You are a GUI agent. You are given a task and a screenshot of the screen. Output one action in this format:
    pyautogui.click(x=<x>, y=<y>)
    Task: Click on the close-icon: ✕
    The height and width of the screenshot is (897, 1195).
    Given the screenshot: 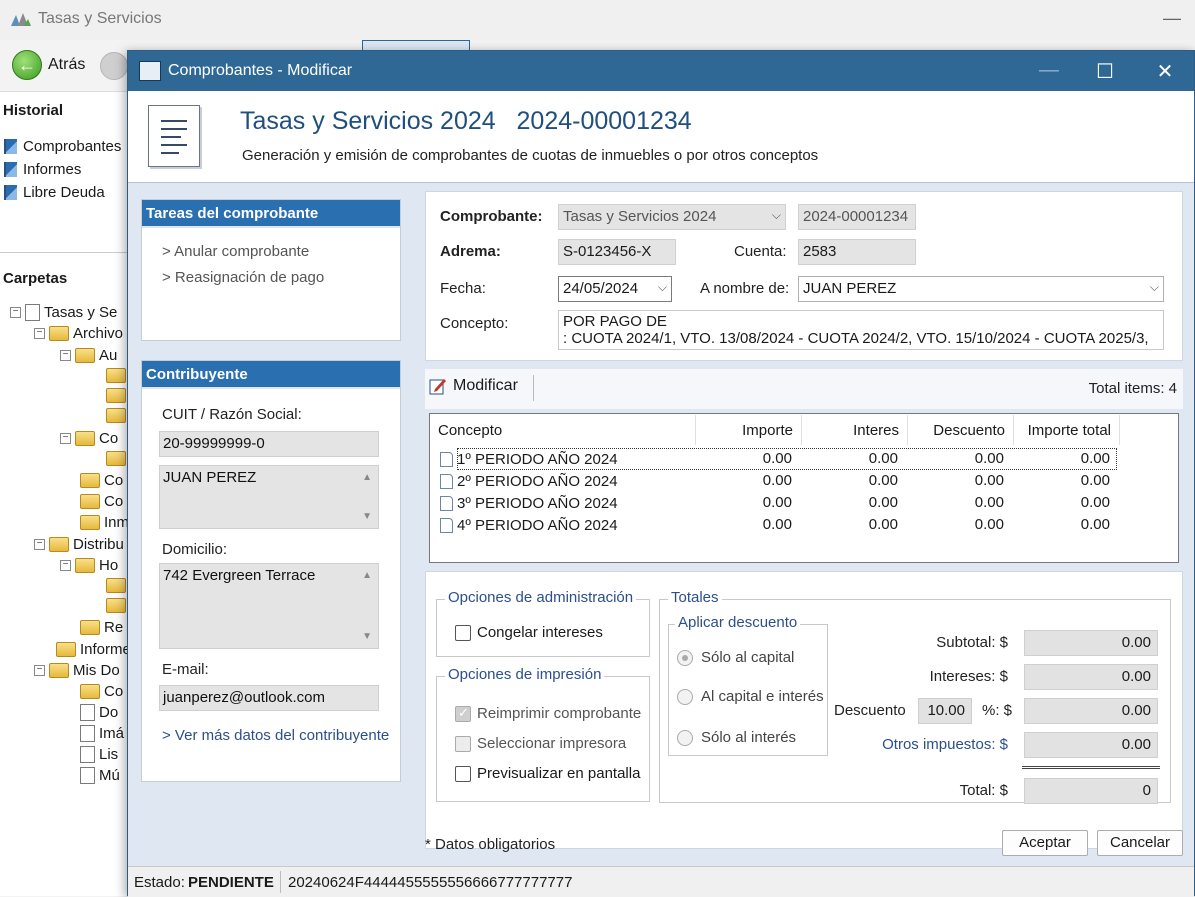 What is the action you would take?
    pyautogui.click(x=1165, y=71)
    